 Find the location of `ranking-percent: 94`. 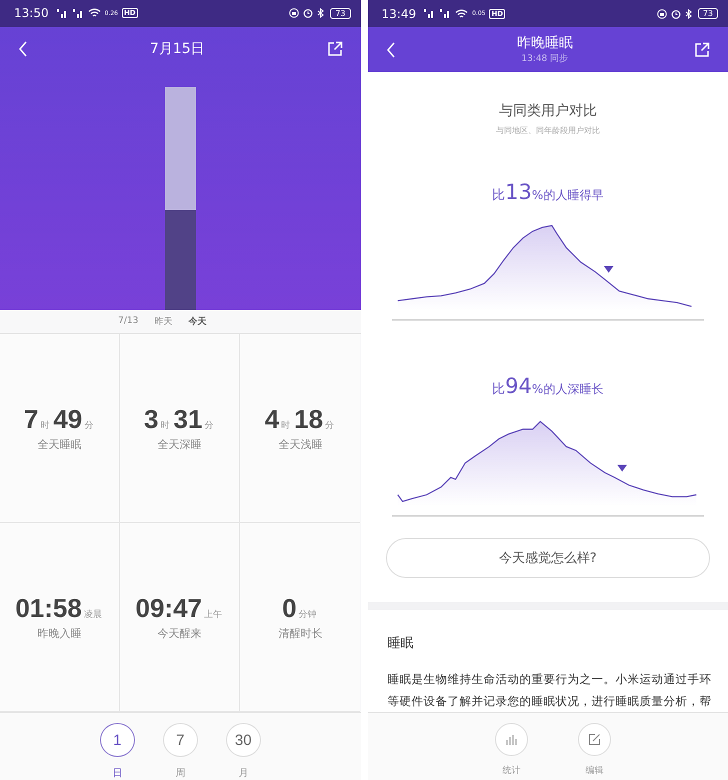

ranking-percent: 94 is located at coordinates (518, 386).